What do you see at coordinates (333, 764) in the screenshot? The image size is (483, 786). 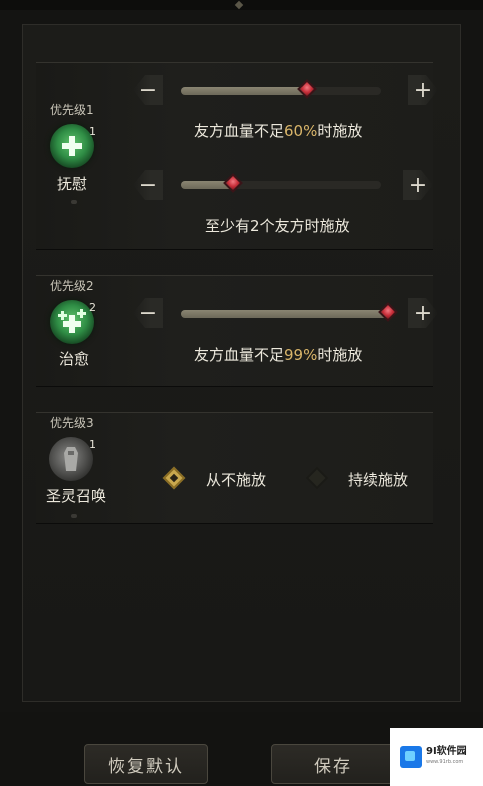 I see `save-button: 保存` at bounding box center [333, 764].